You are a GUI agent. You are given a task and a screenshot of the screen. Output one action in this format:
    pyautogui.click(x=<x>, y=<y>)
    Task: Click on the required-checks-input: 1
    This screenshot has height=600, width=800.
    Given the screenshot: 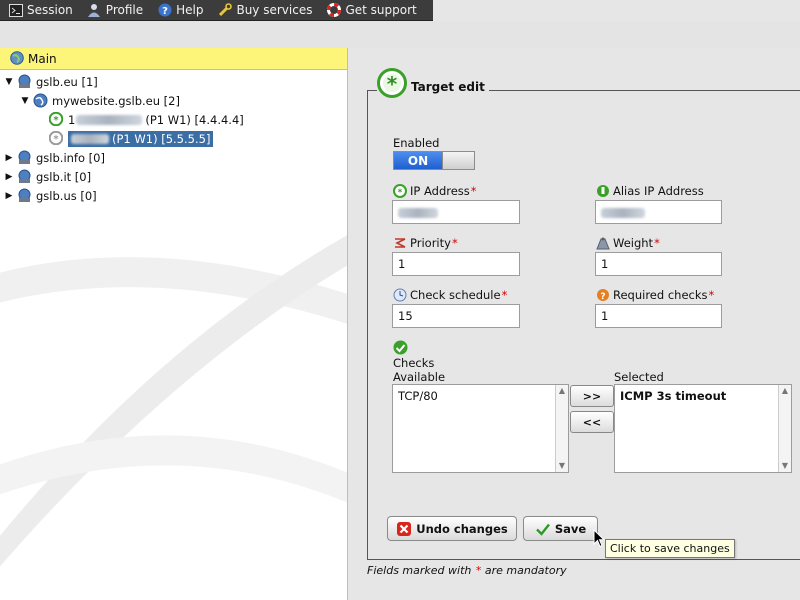 What is the action you would take?
    pyautogui.click(x=658, y=316)
    